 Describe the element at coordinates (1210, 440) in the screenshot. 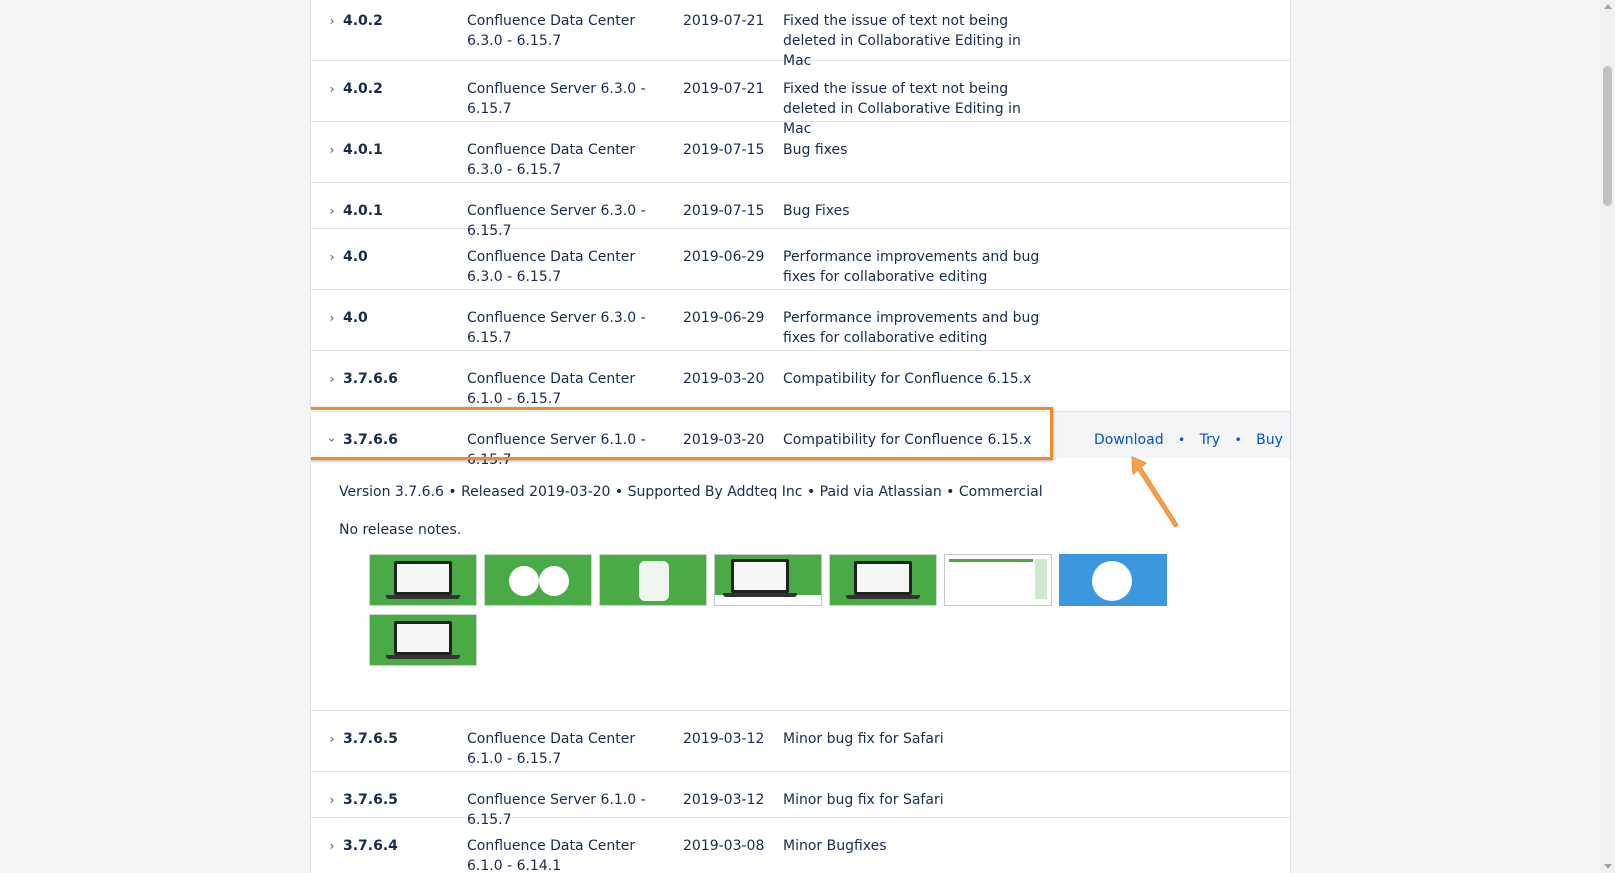

I see `try-link: Try` at that location.